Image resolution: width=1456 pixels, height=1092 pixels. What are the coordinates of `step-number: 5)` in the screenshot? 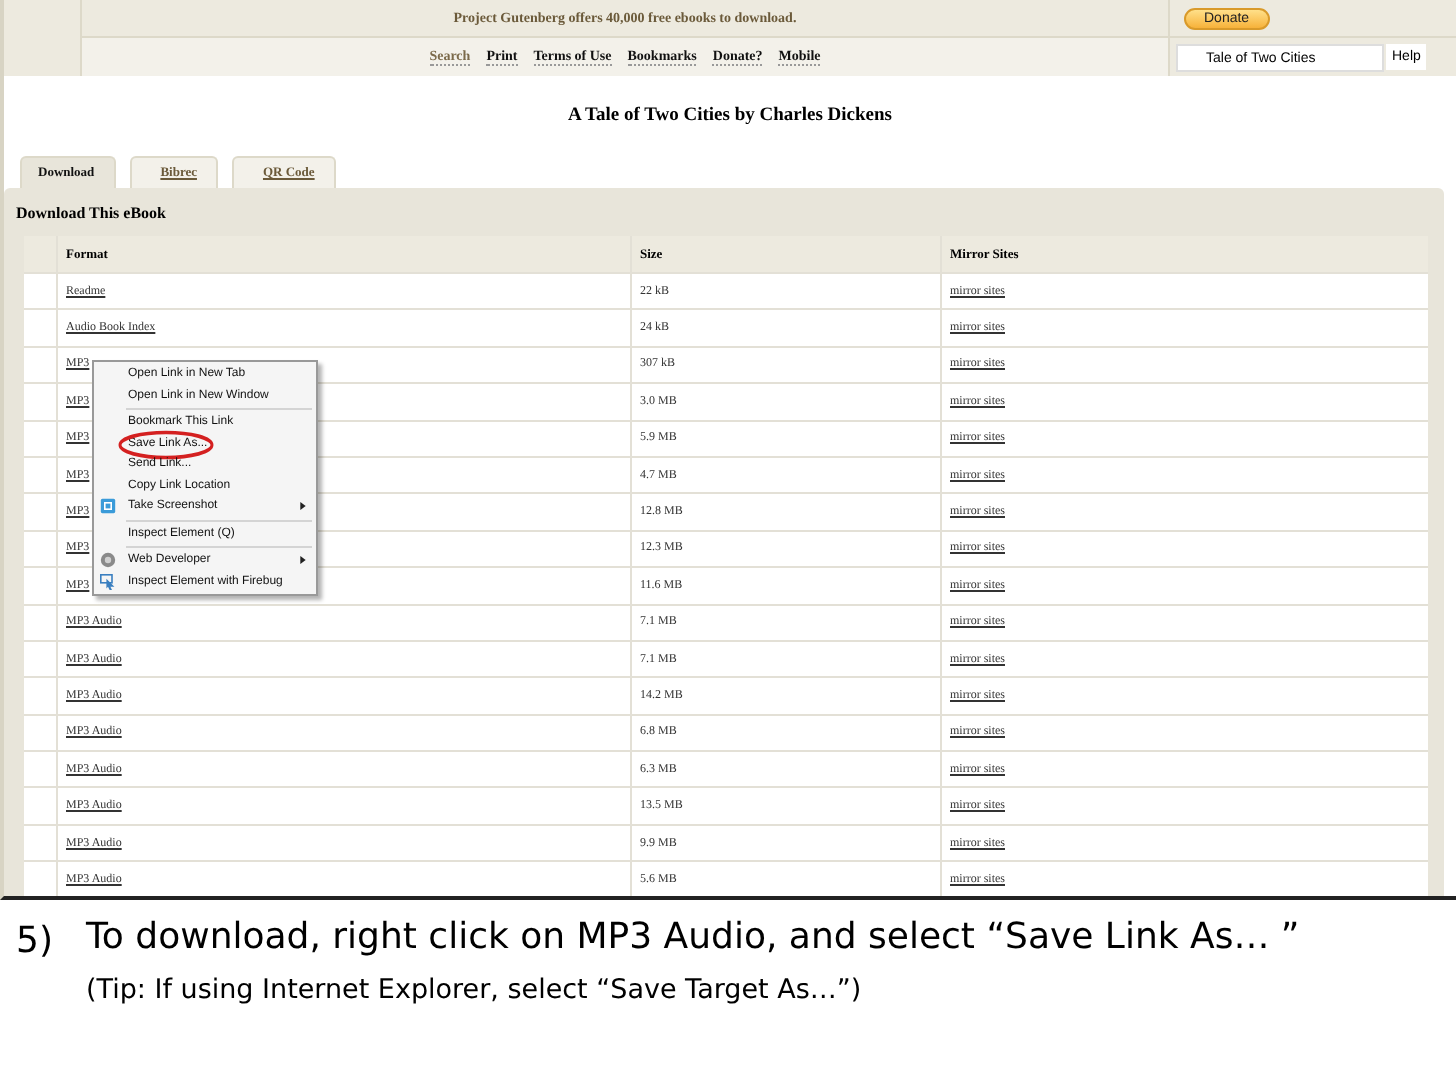 It's located at (35, 943).